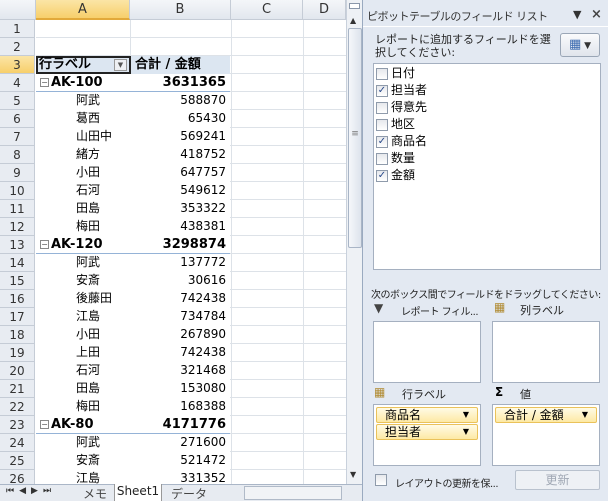 Image resolution: width=608 pixels, height=502 pixels. I want to click on row-header: 21, so click(17, 389).